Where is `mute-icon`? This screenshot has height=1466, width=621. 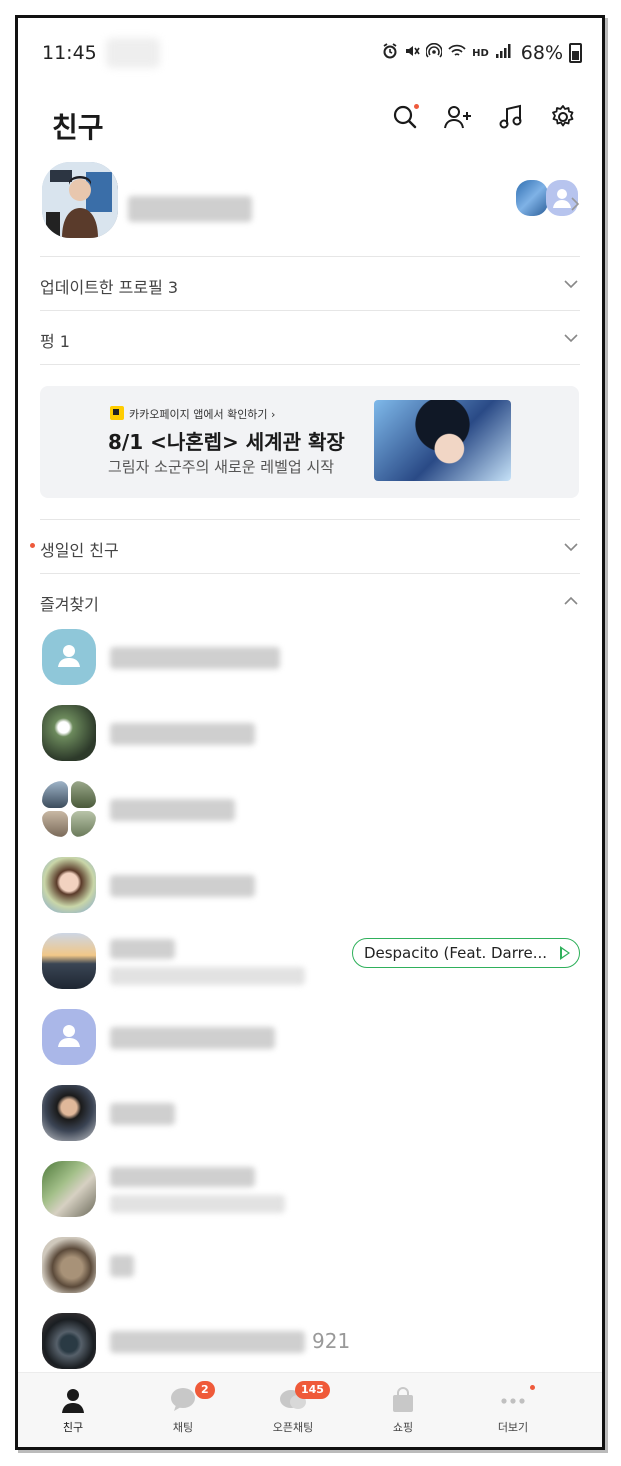
mute-icon is located at coordinates (412, 53).